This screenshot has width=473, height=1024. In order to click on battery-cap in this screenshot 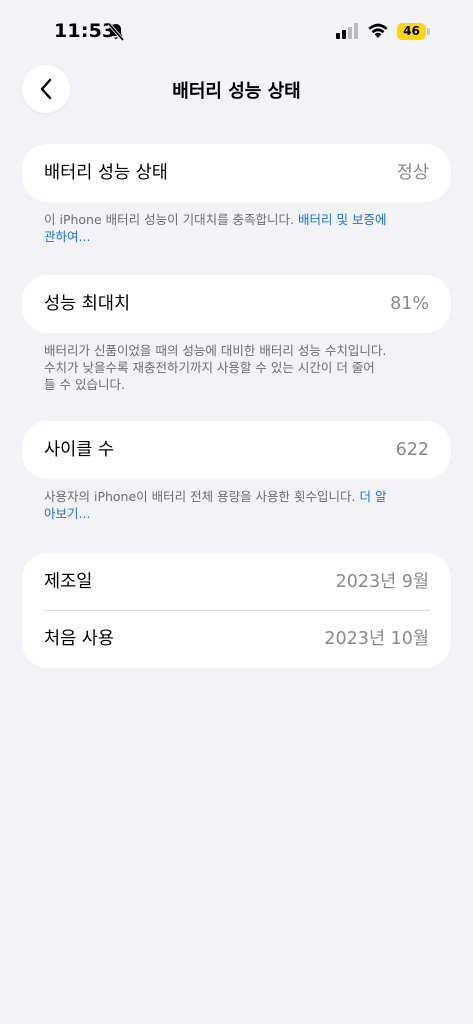, I will do `click(428, 31)`.